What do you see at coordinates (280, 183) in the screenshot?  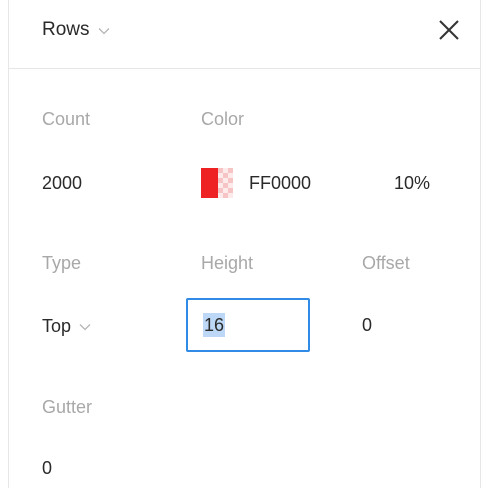 I see `color-hex-input: FF0000` at bounding box center [280, 183].